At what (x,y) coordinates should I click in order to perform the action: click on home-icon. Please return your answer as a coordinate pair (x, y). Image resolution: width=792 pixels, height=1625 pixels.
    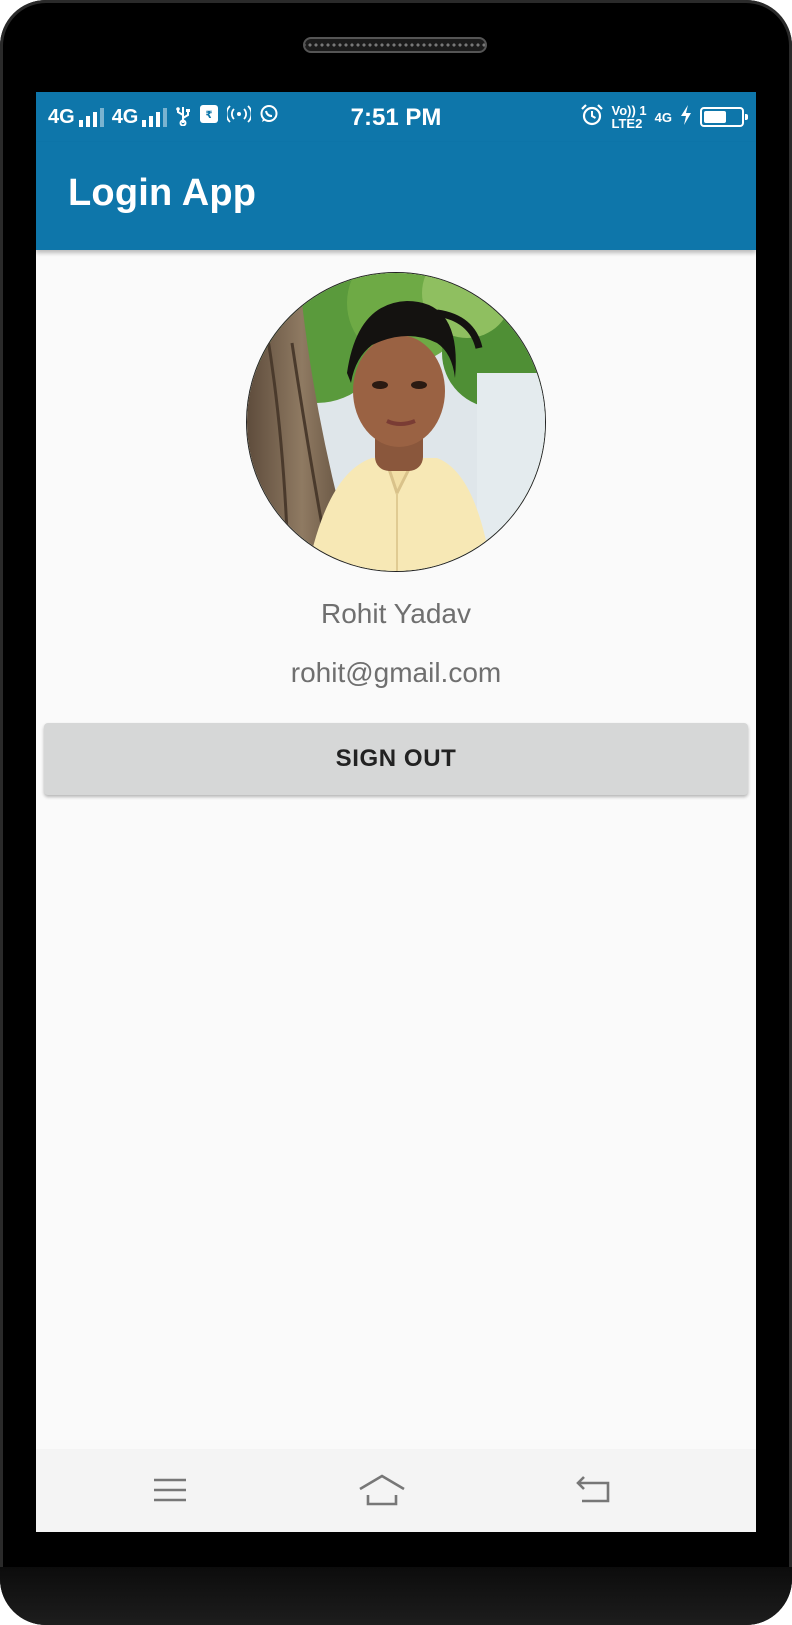
    Looking at the image, I should click on (382, 1490).